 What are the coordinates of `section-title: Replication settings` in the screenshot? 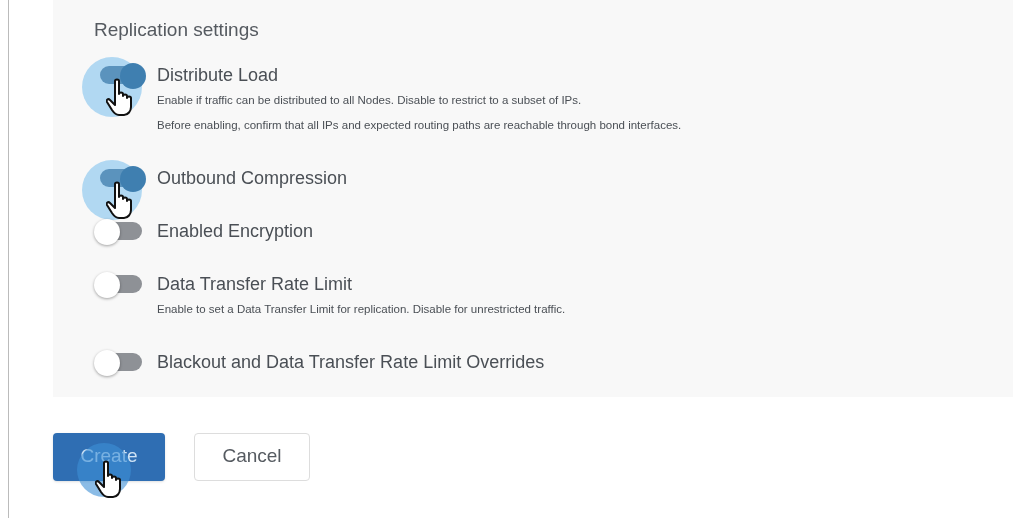 It's located at (177, 30).